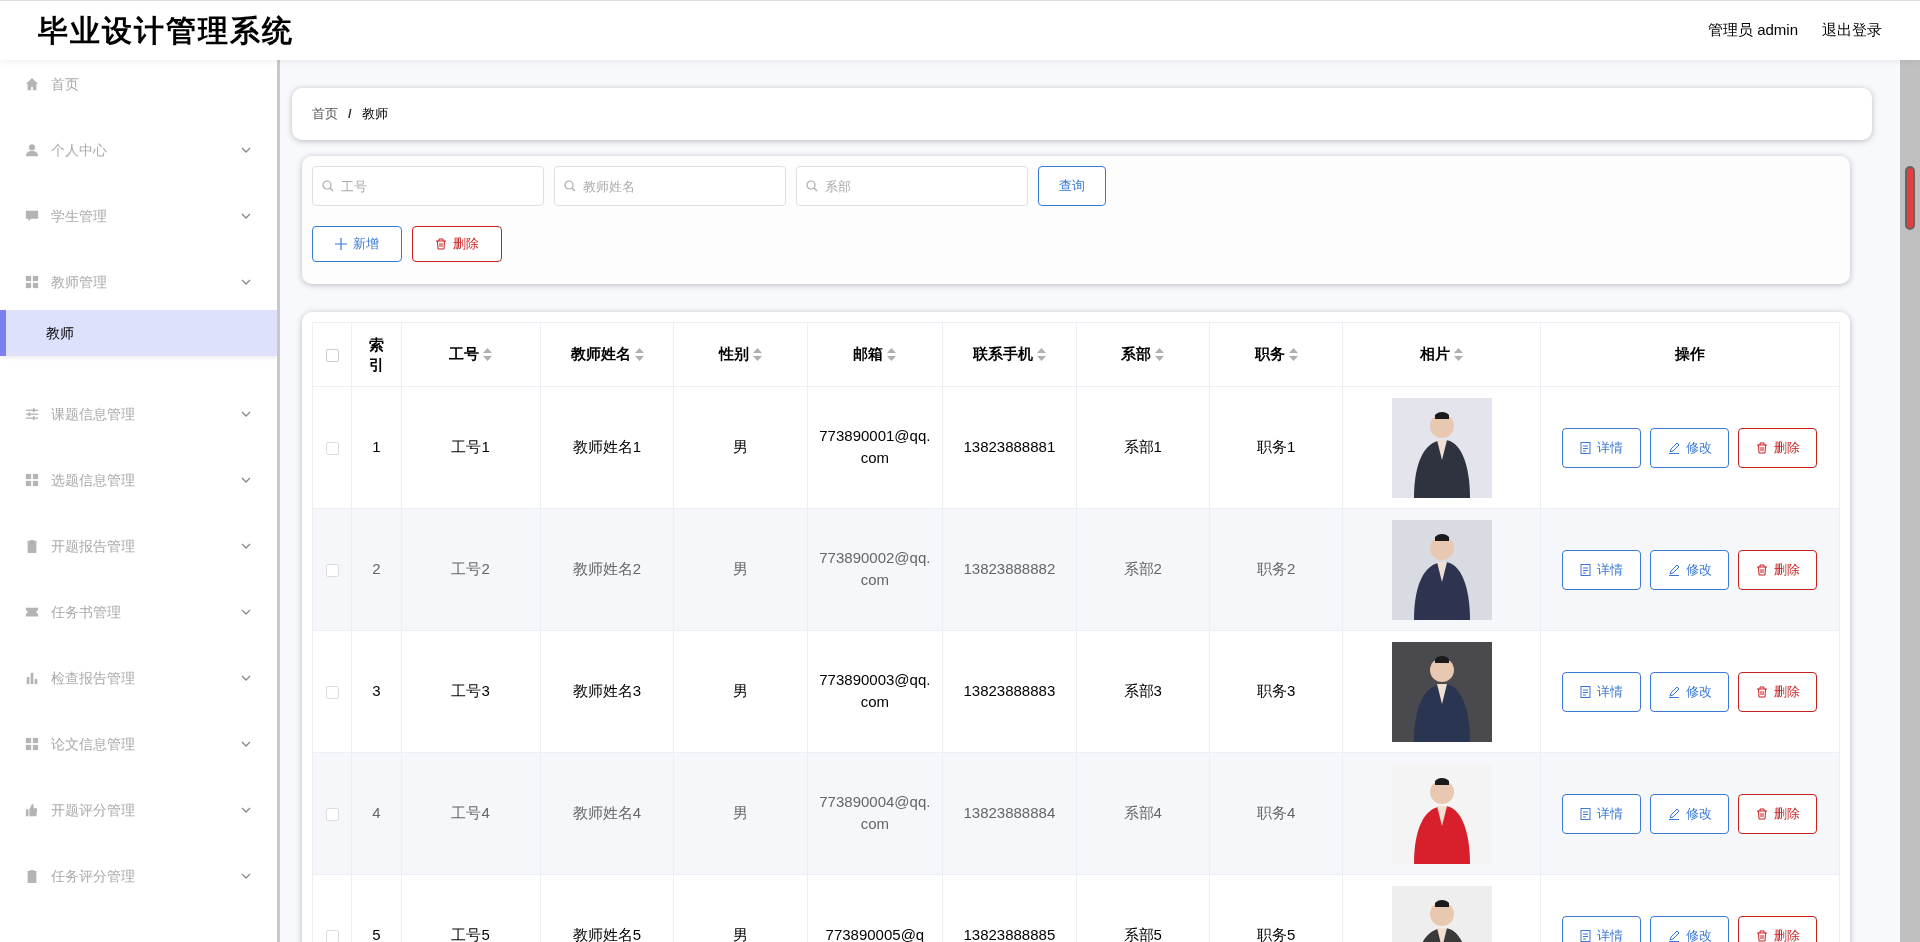  What do you see at coordinates (470, 933) in the screenshot?
I see `id-cell-text: 工号5` at bounding box center [470, 933].